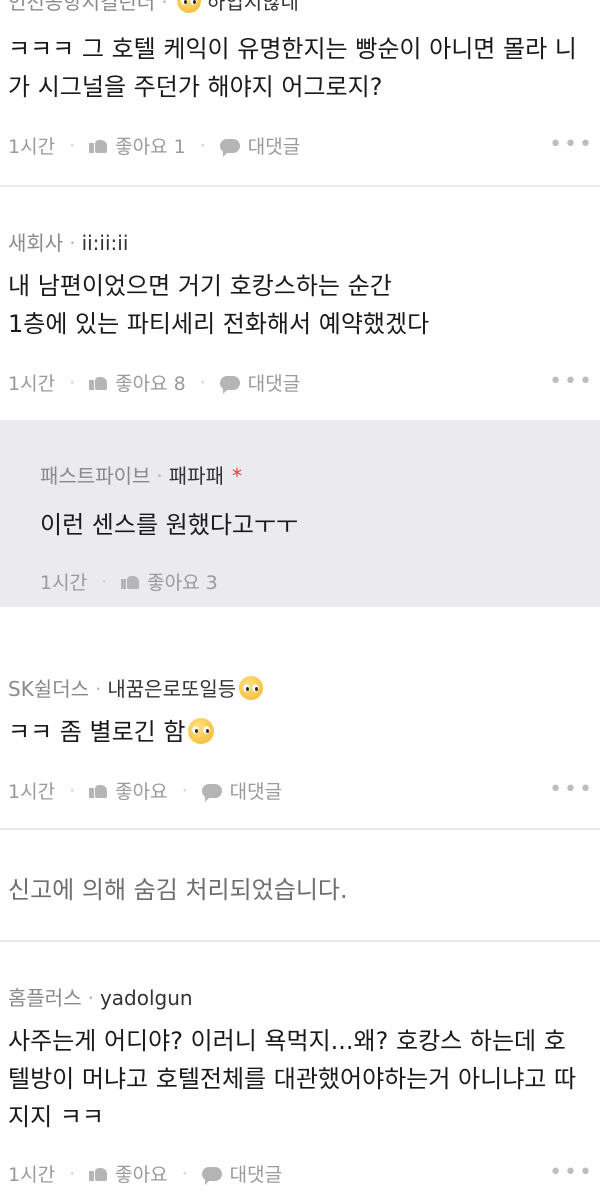 Image resolution: width=600 pixels, height=1200 pixels. Describe the element at coordinates (137, 145) in the screenshot. I see `like-button: 좋아요 1` at that location.